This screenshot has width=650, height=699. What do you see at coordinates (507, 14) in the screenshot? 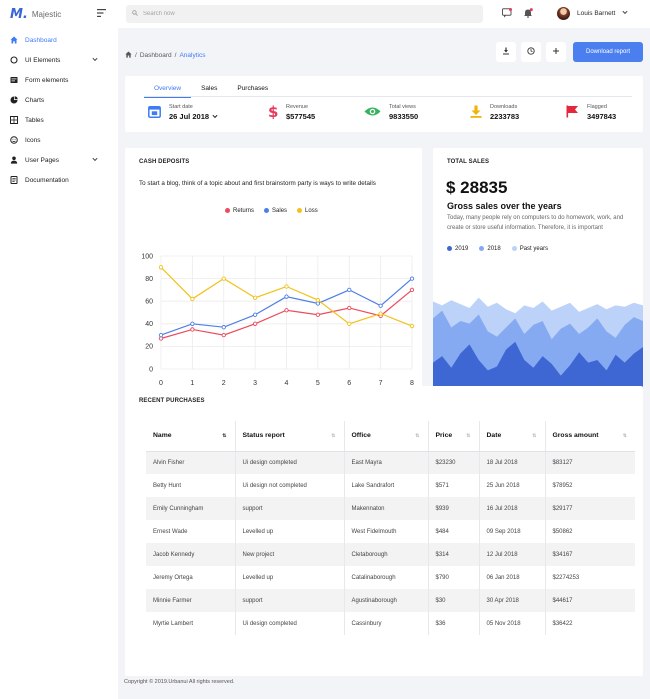
I see `message-icon` at bounding box center [507, 14].